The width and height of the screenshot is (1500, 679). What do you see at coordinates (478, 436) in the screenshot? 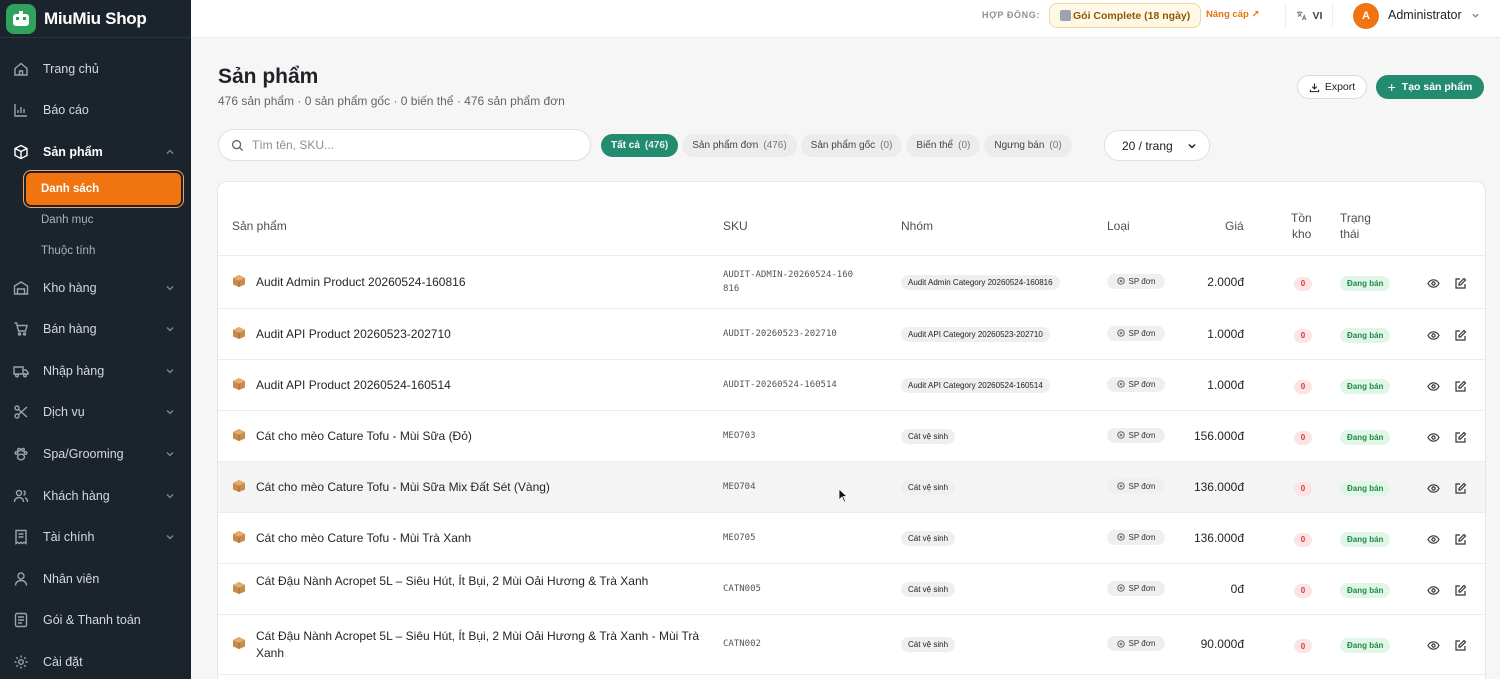
I see `product-name: Cát cho mèo Cature Tofu - Mùi Sữa (Đỏ)` at bounding box center [478, 436].